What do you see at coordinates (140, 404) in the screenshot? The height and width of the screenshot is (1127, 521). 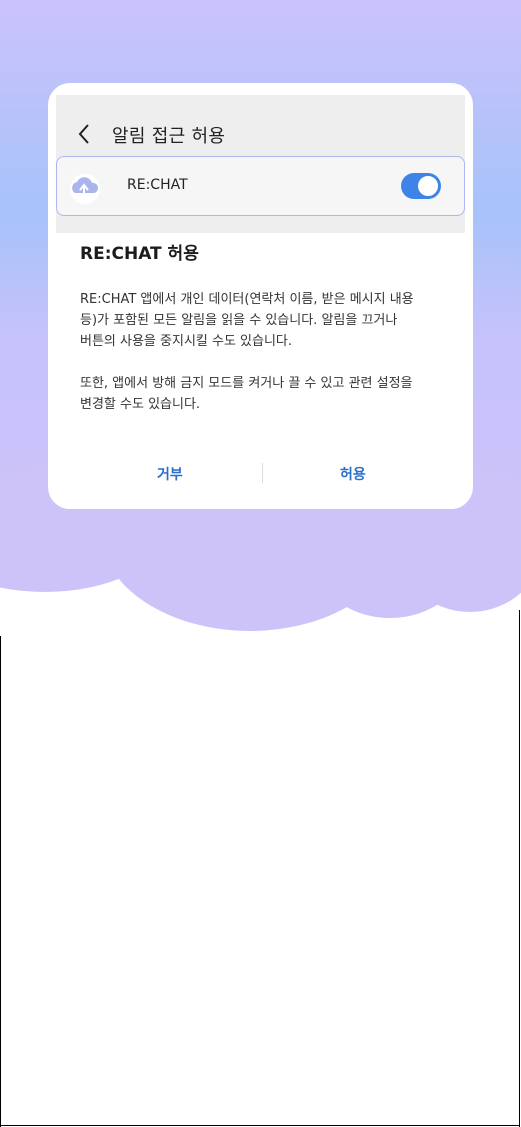 I see `body-line: 변경할 수도 있습니다.` at bounding box center [140, 404].